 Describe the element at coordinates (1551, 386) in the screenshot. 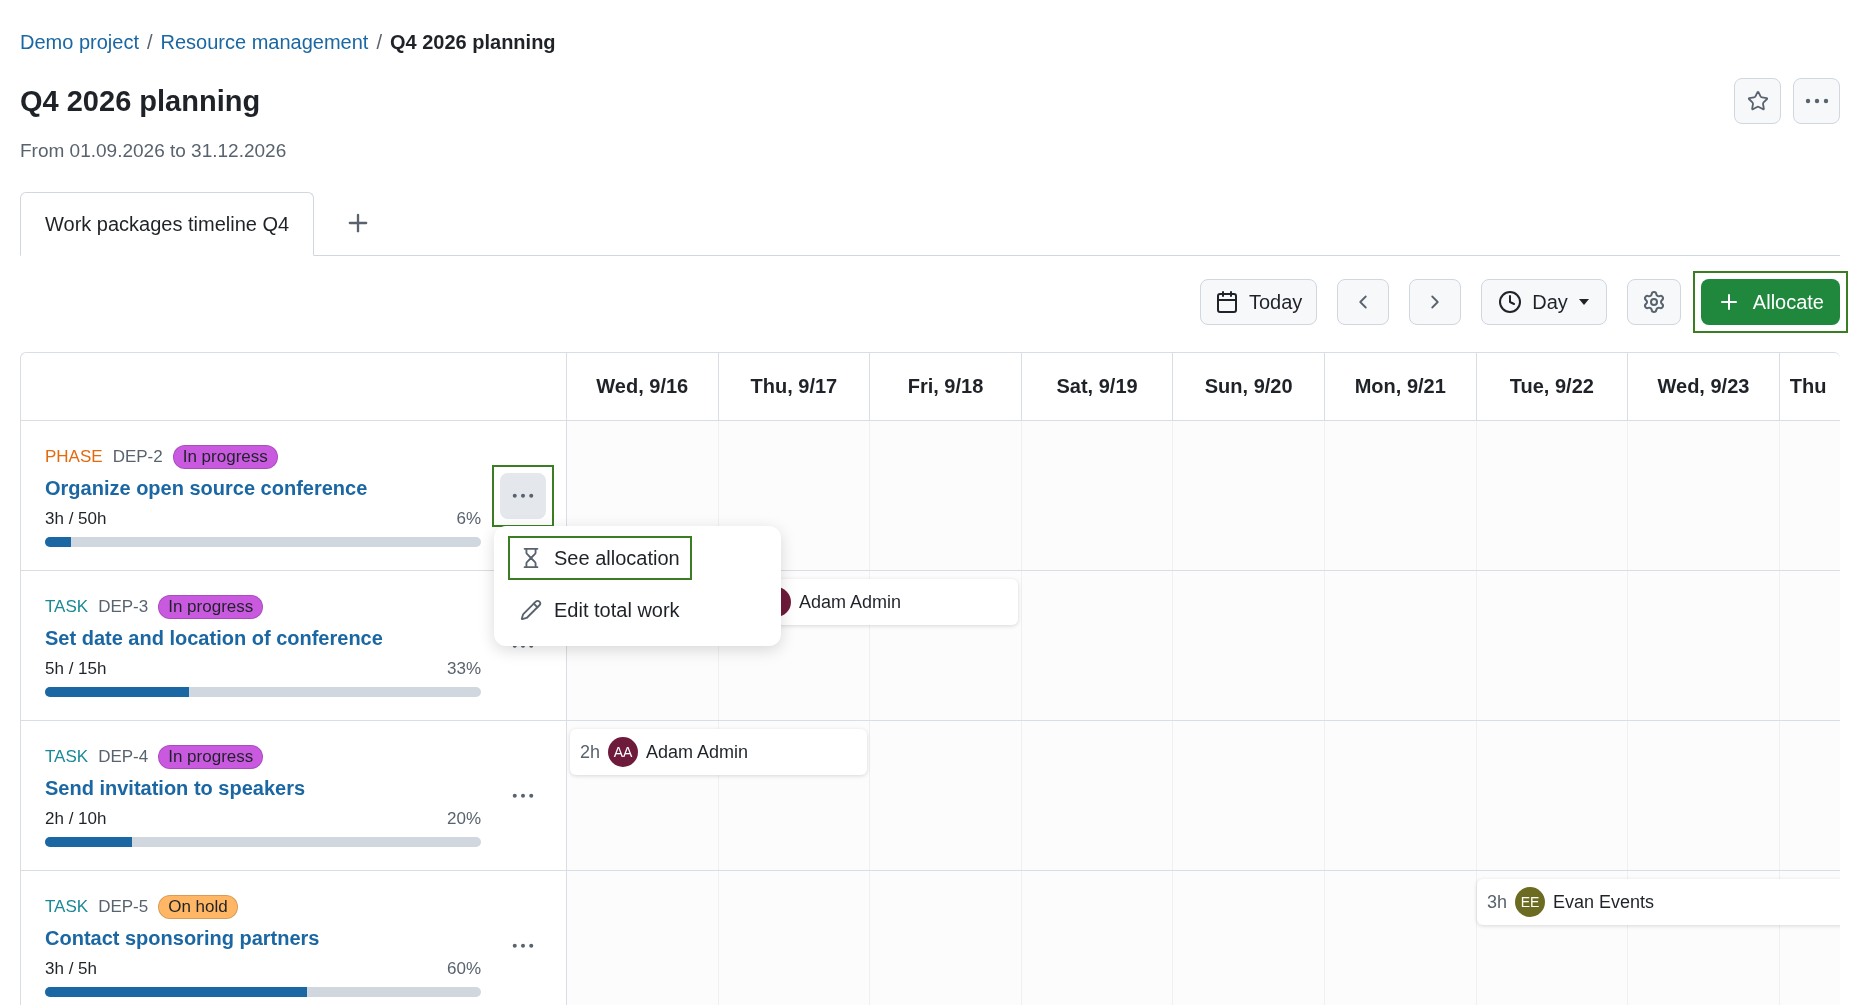

I see `day-header: Tue, 9/22` at that location.